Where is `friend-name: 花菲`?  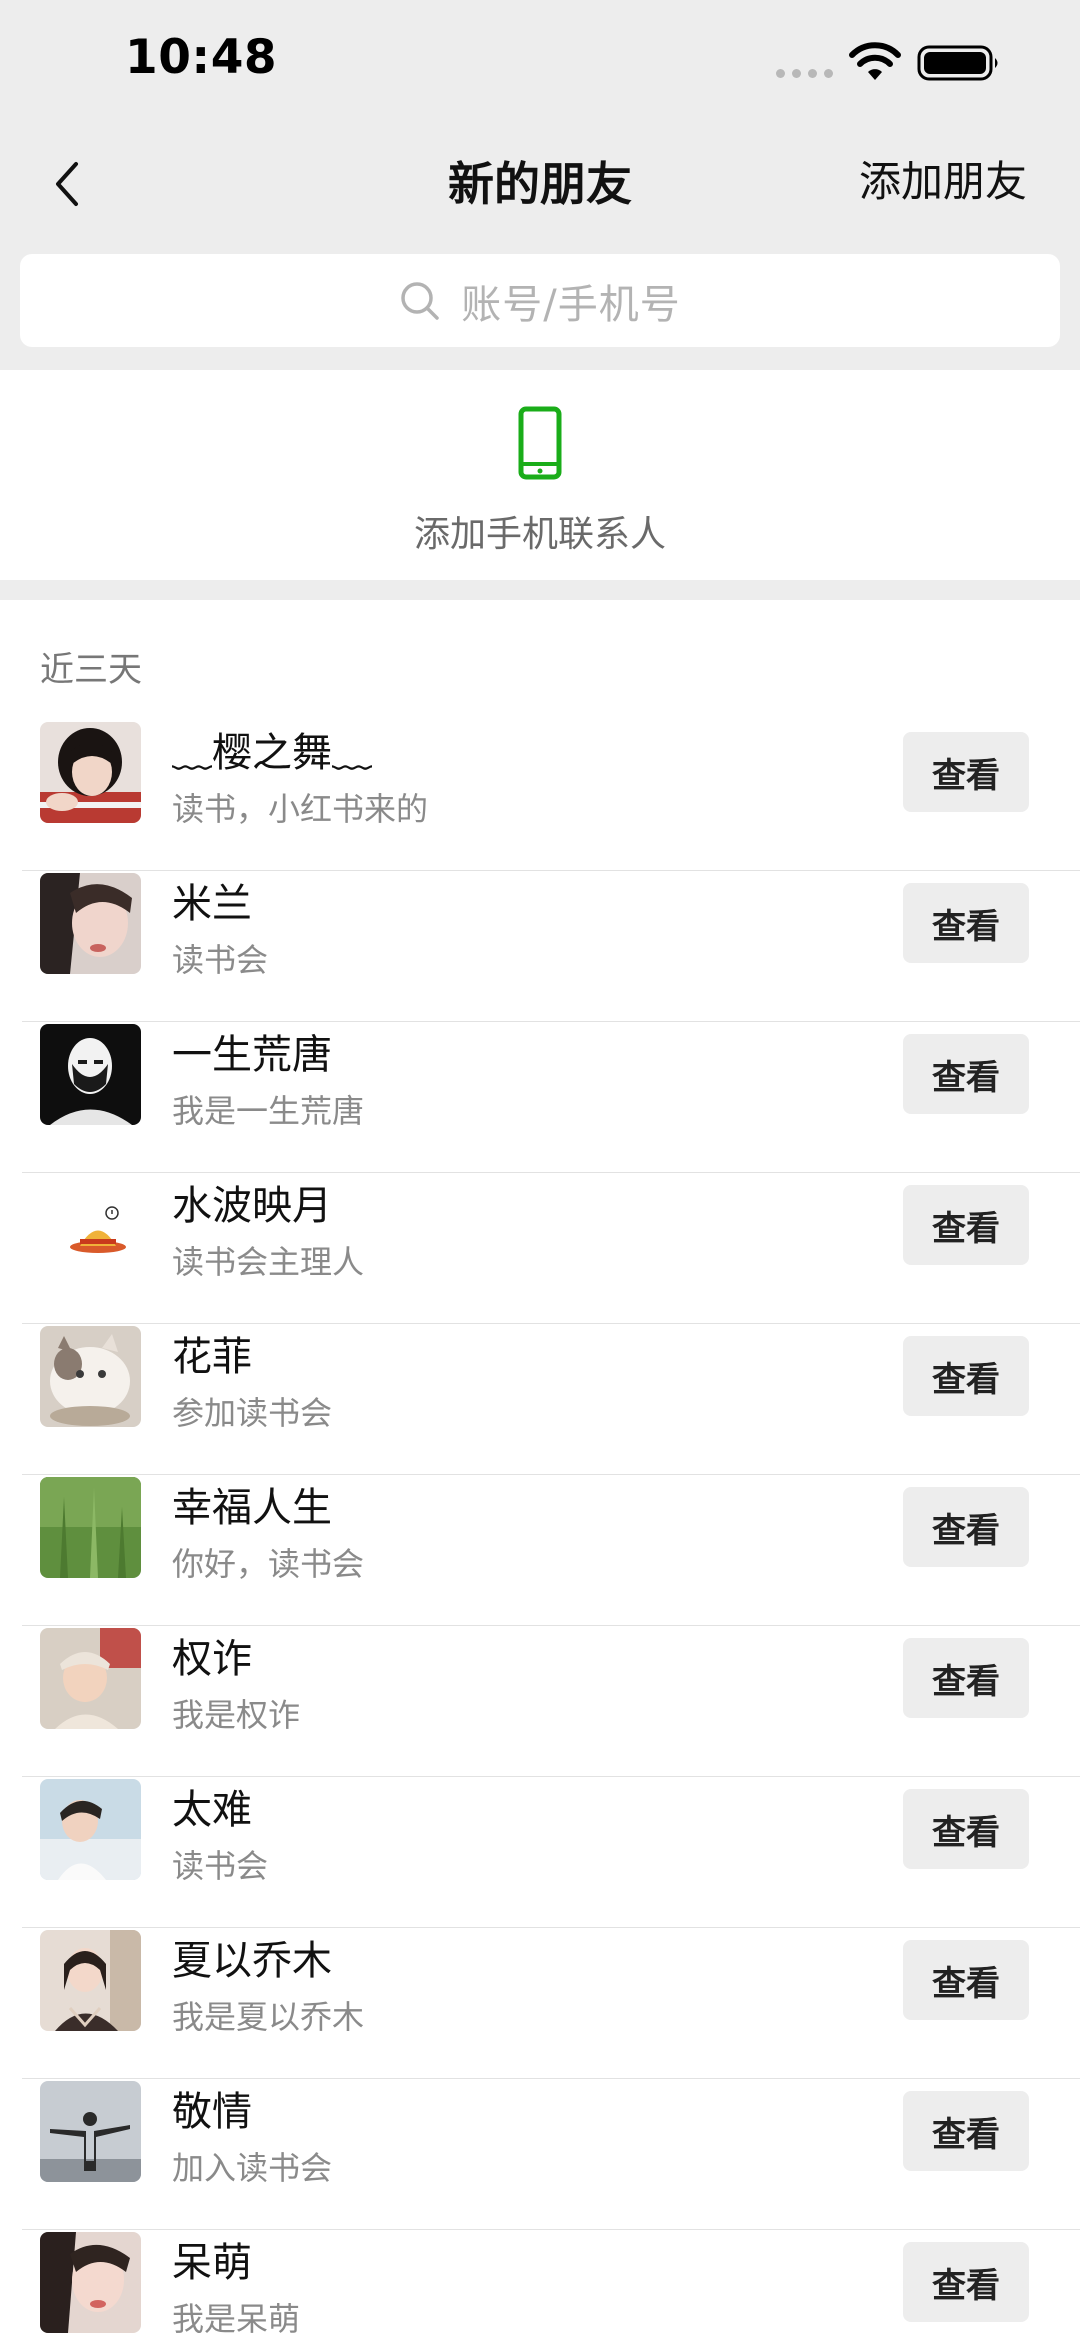 friend-name: 花菲 is located at coordinates (212, 1357).